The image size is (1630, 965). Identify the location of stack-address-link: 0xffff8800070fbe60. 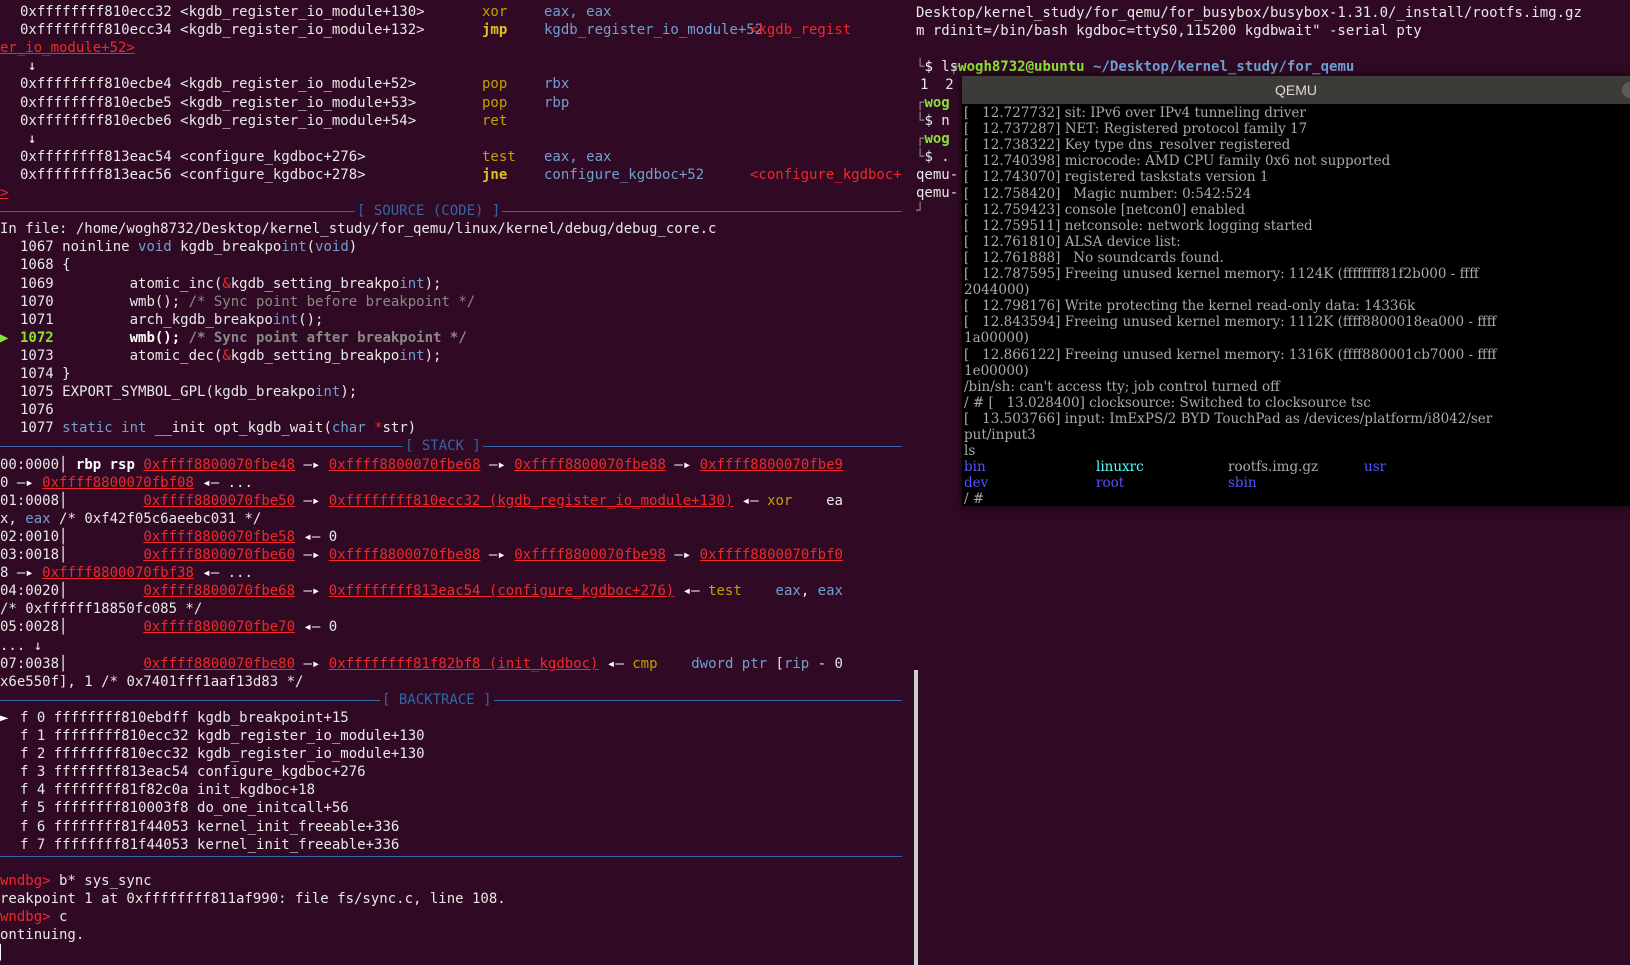
(219, 555).